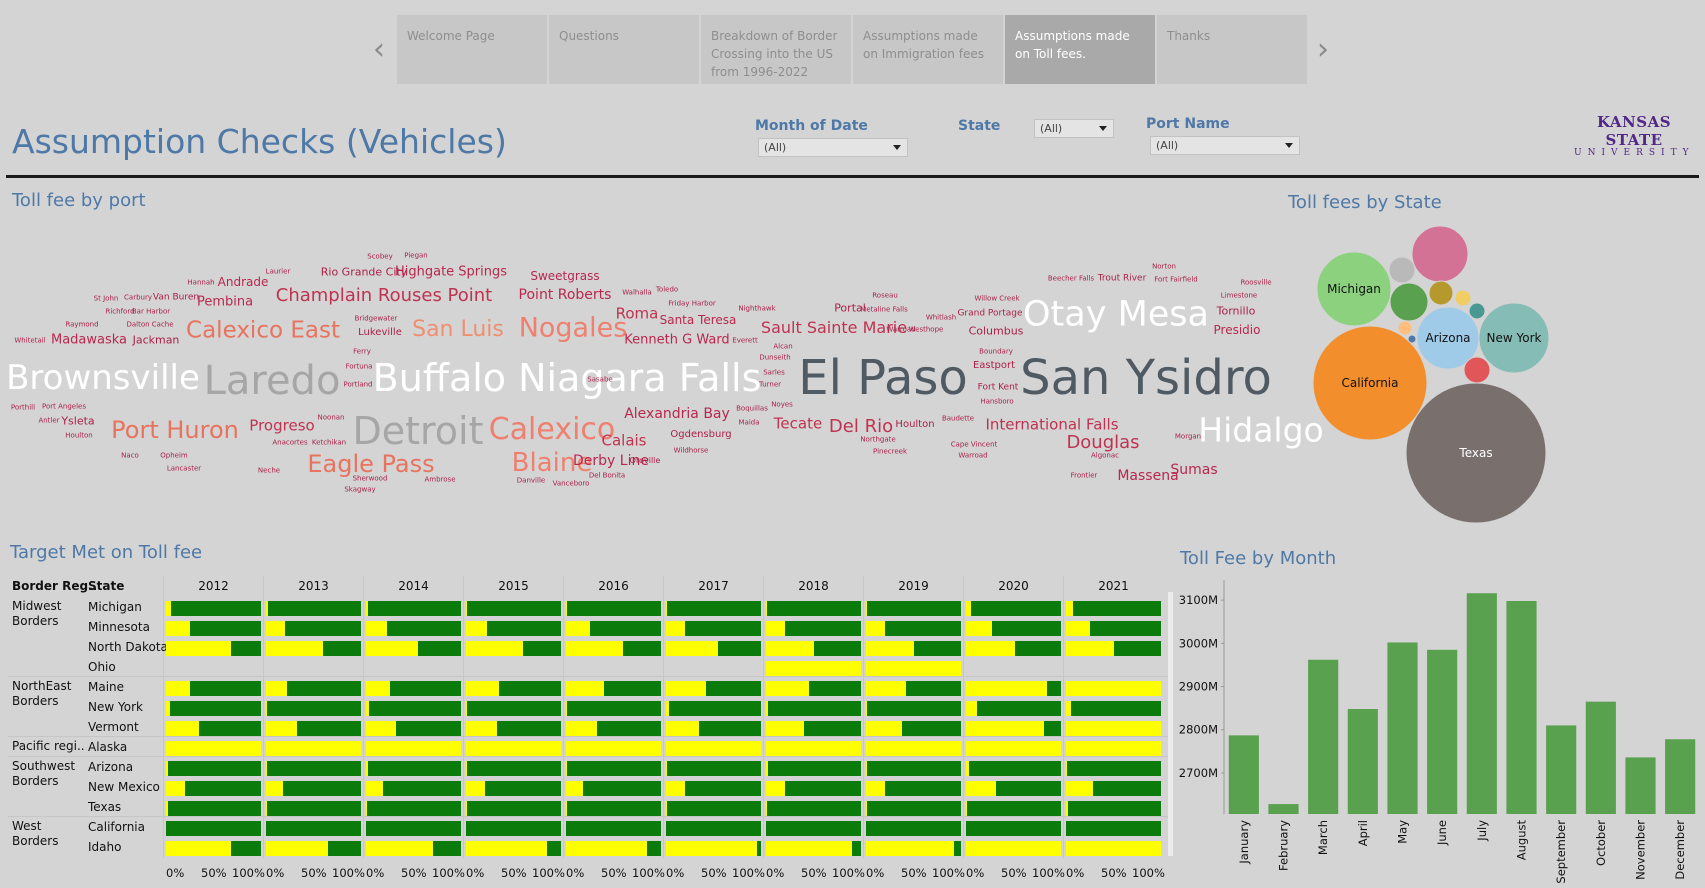  Describe the element at coordinates (278, 272) in the screenshot. I see `wordcloud-port-label: Laurier` at that location.